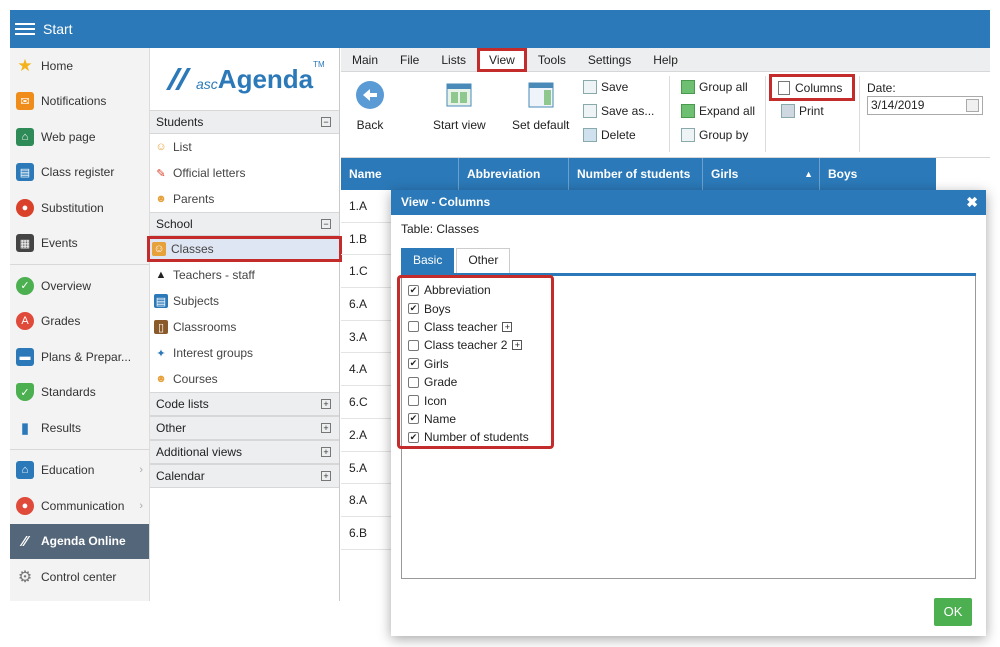  Describe the element at coordinates (244, 224) in the screenshot. I see `section-header-school: School −` at that location.